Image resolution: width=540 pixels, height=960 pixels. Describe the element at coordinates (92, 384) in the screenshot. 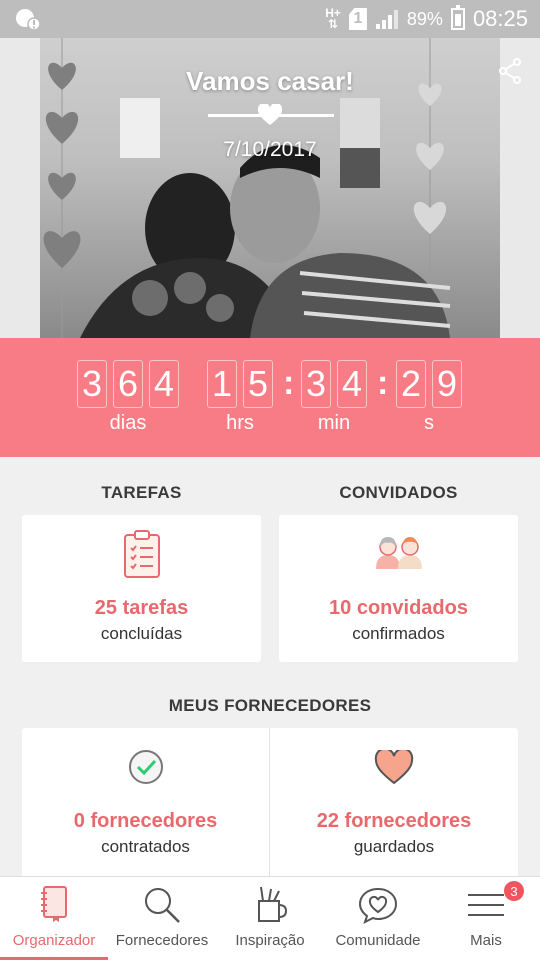

I see `days-digit: 3` at that location.